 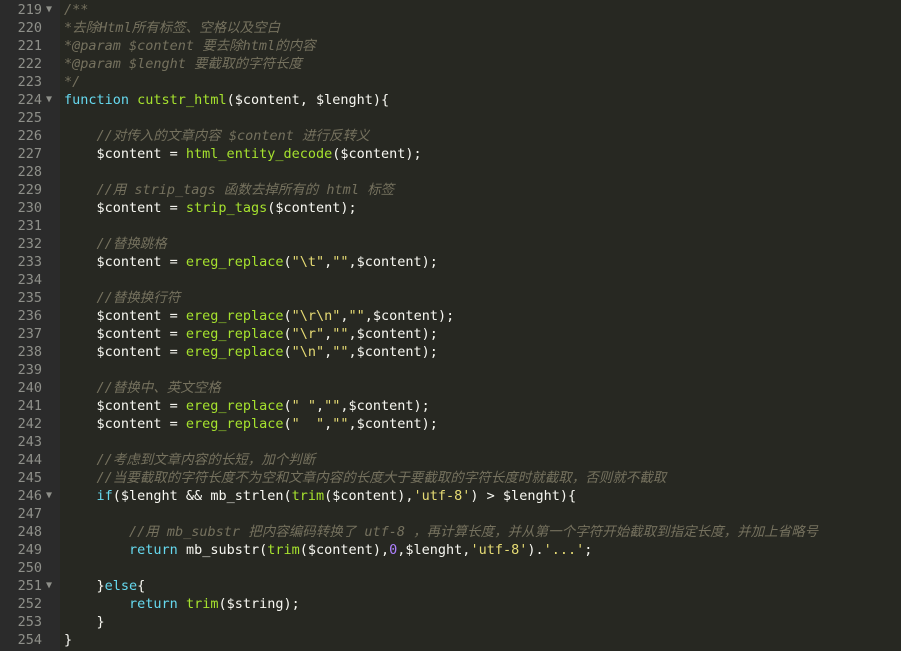 I want to click on line-number: 250, so click(x=21, y=568).